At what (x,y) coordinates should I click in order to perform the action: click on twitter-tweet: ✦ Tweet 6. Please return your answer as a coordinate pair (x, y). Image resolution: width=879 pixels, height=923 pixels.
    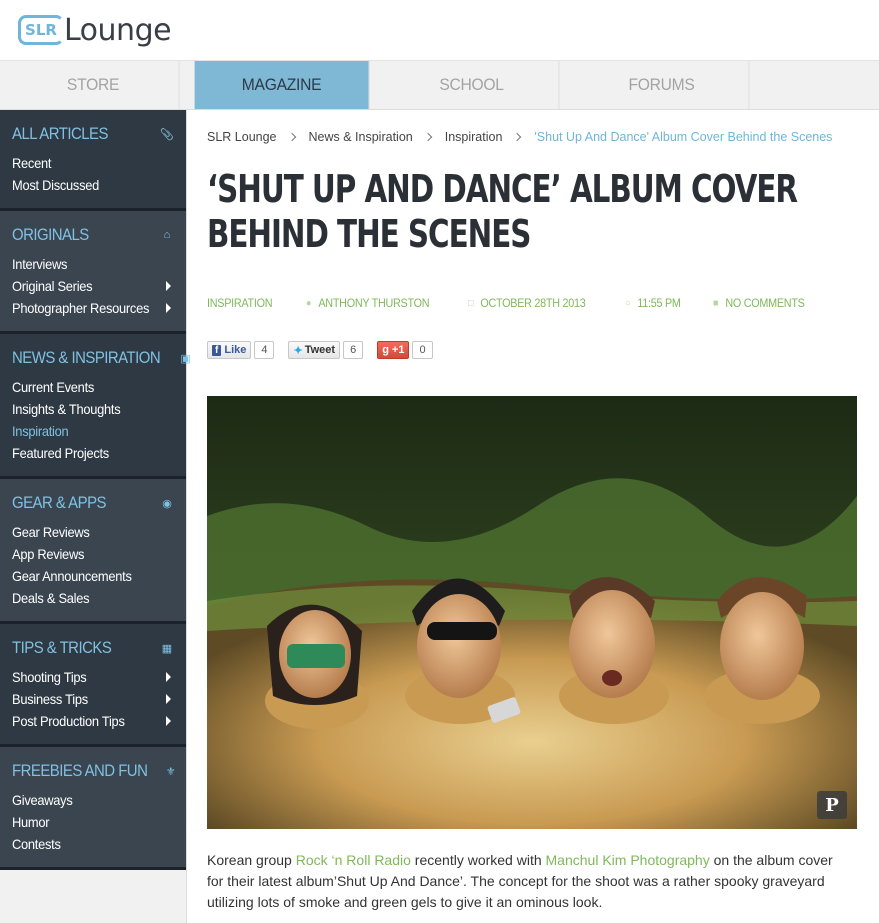
    Looking at the image, I should click on (326, 350).